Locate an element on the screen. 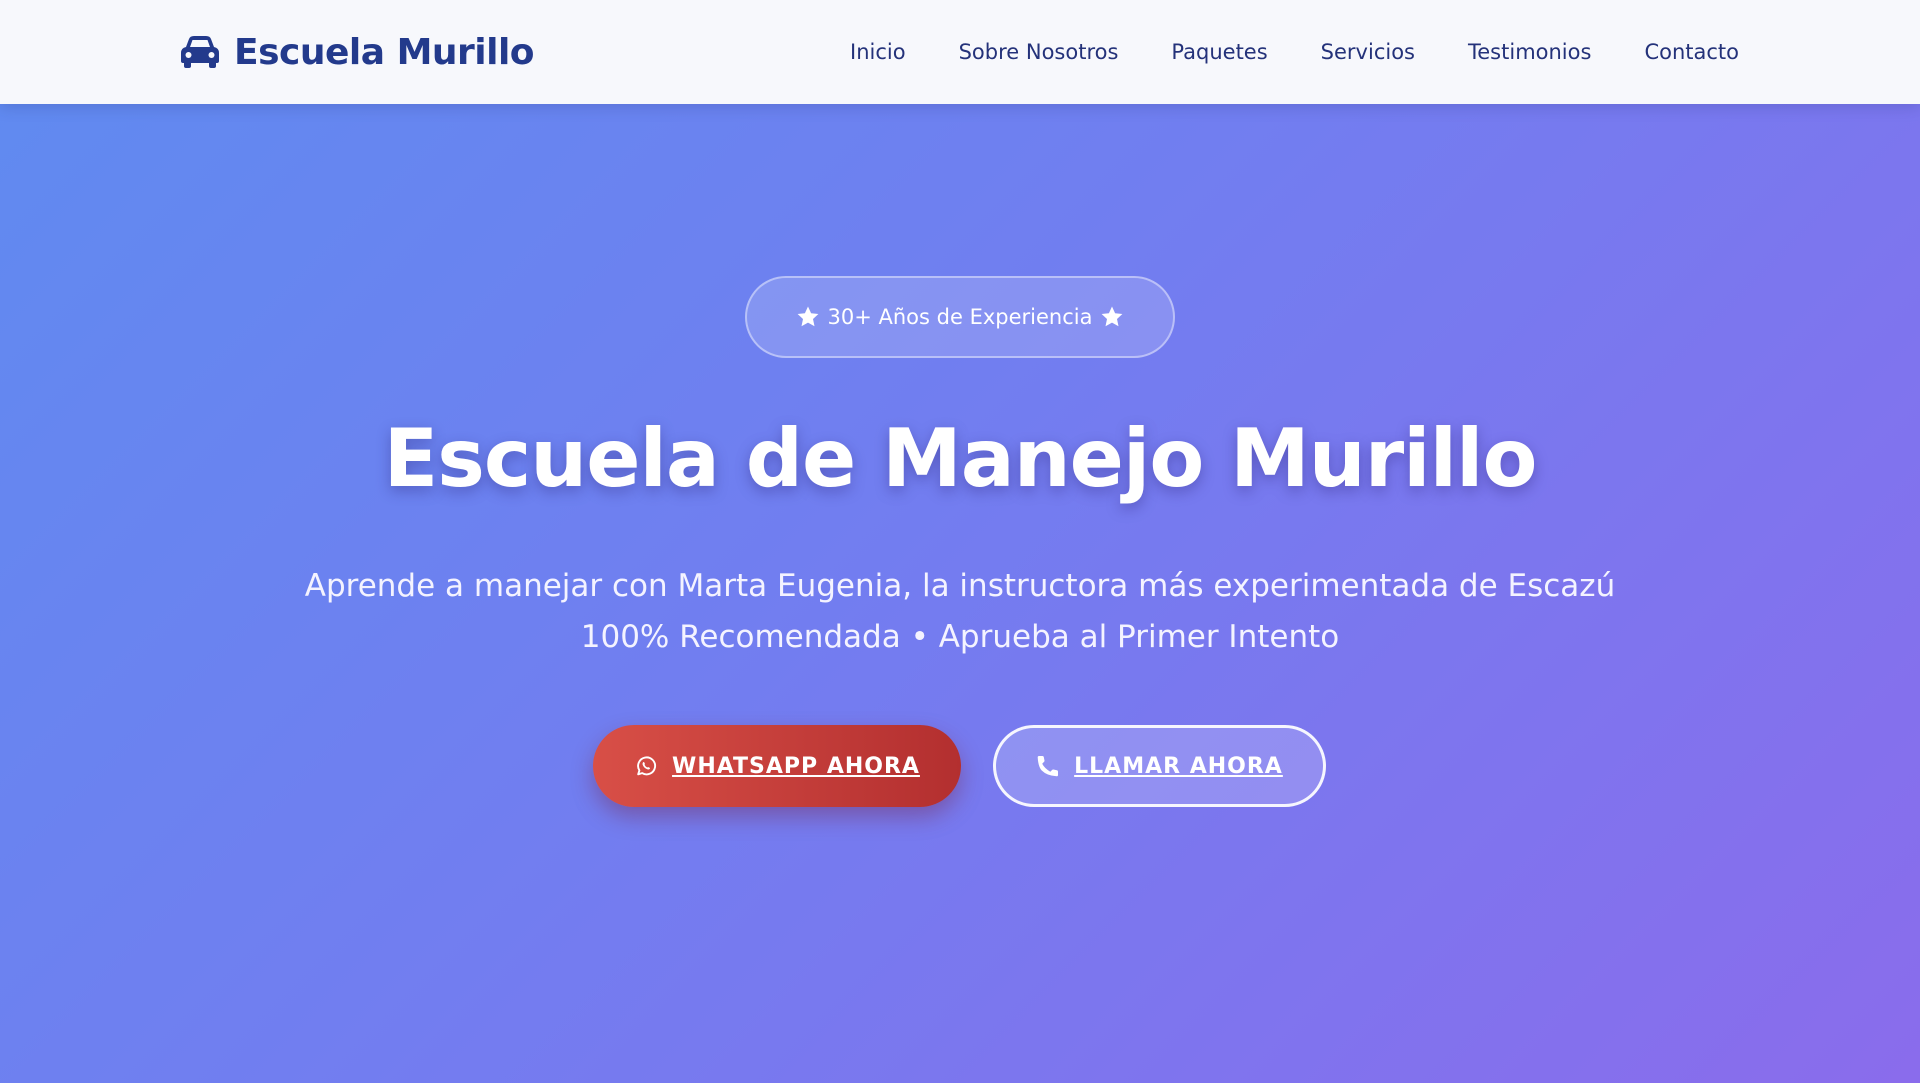  nav-link-testimonios: Testimonios is located at coordinates (1529, 52).